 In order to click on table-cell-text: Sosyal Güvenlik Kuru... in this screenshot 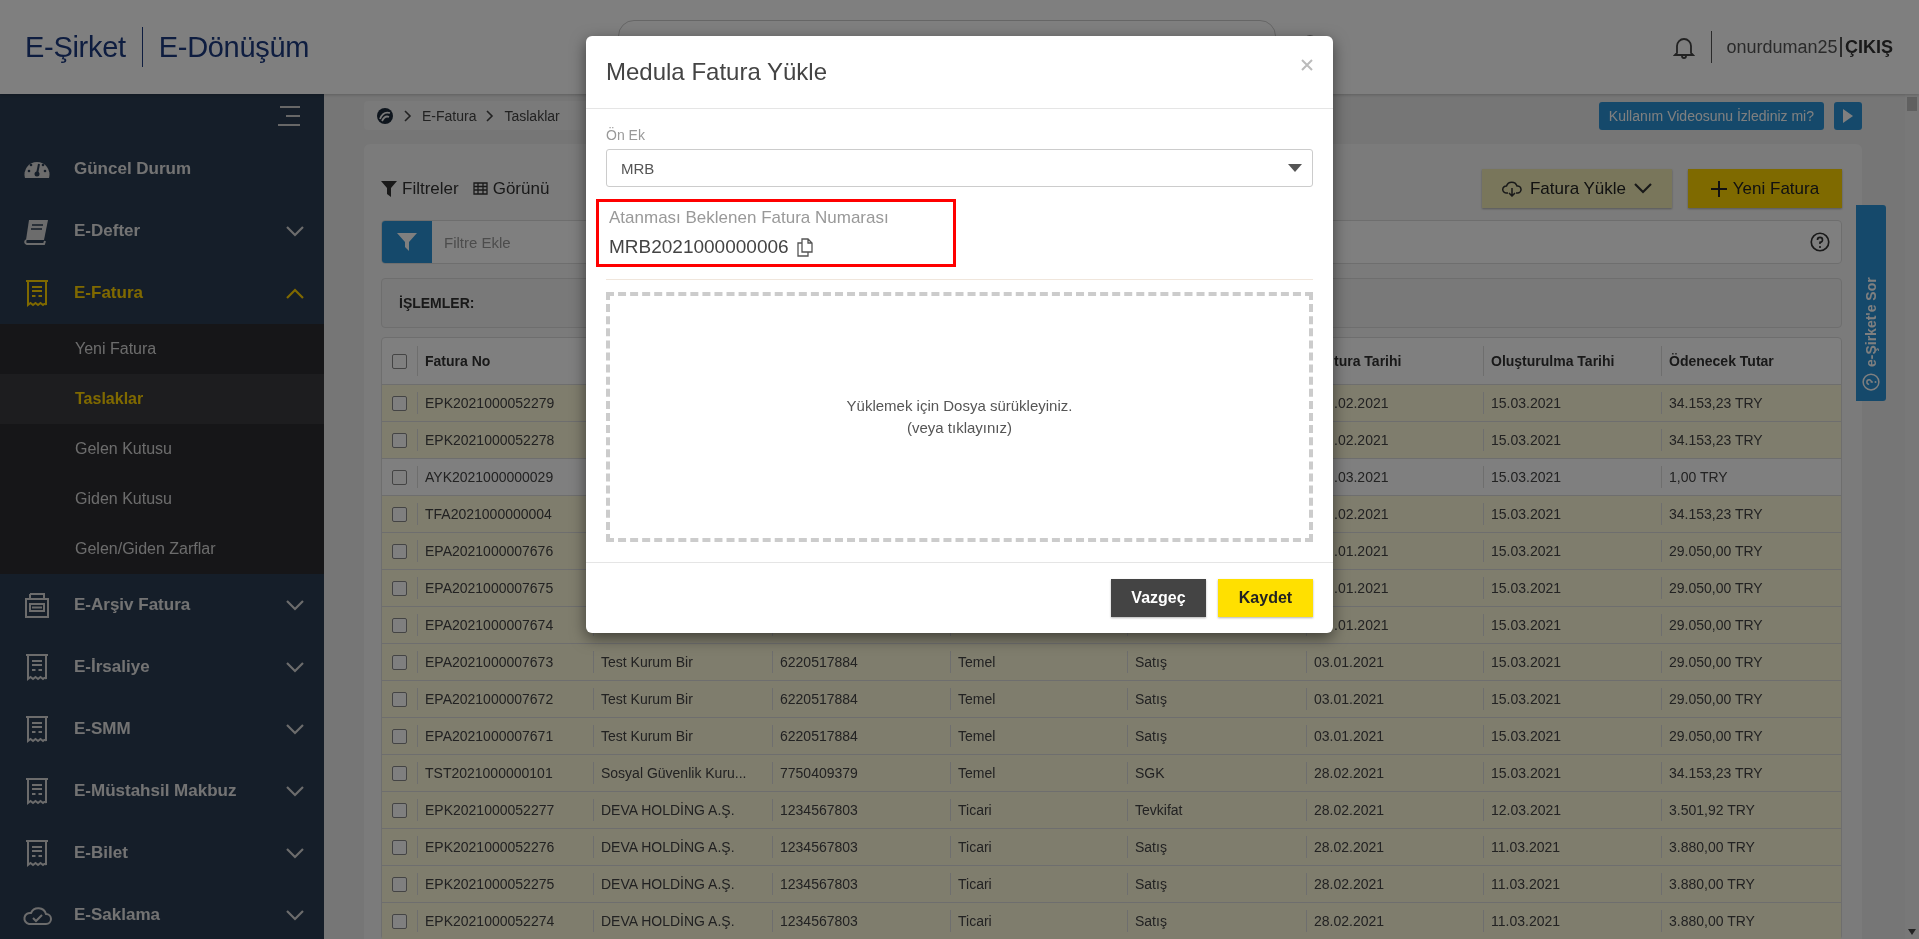, I will do `click(673, 773)`.